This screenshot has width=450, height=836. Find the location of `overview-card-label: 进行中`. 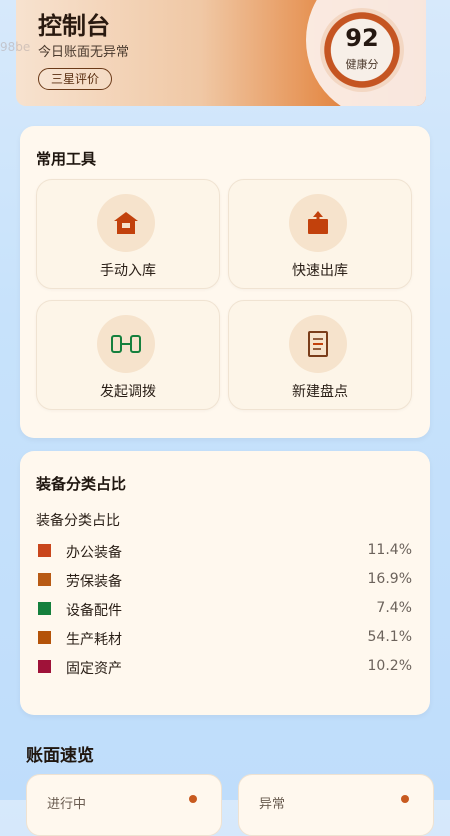

overview-card-label: 进行中 is located at coordinates (67, 804).